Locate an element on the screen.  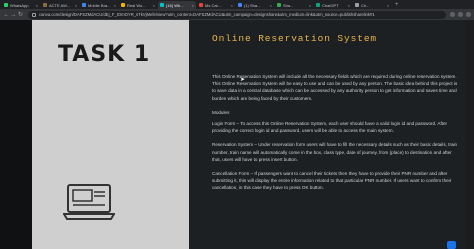
modules-heading: Modules is located at coordinates (221, 112).